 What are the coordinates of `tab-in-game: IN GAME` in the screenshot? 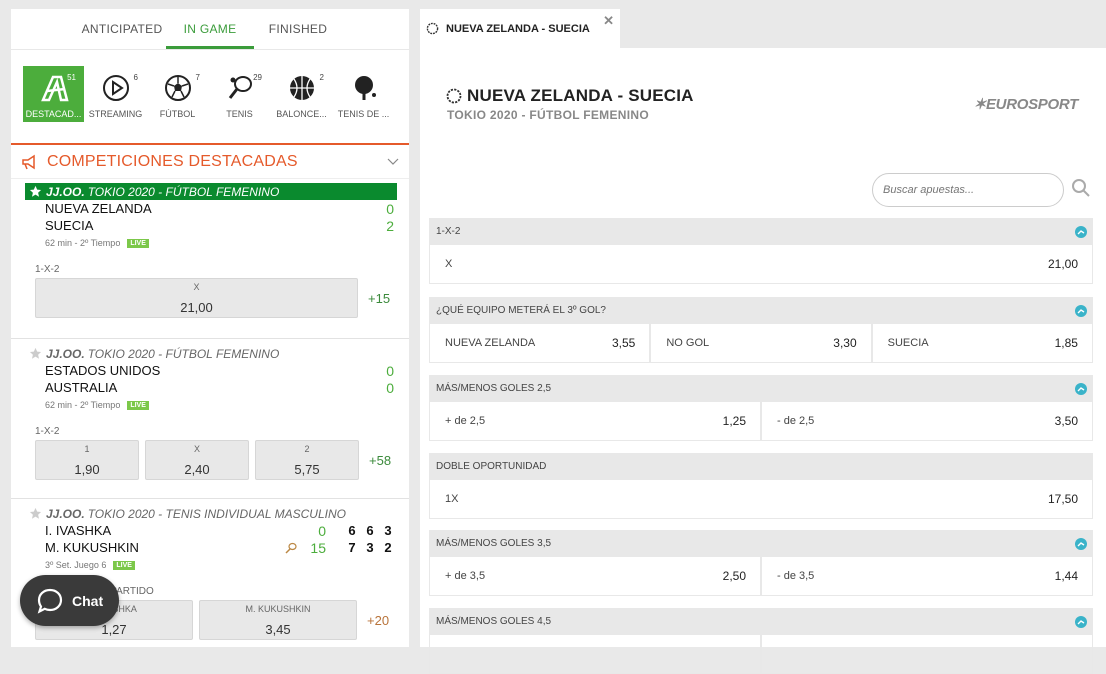 It's located at (210, 29).